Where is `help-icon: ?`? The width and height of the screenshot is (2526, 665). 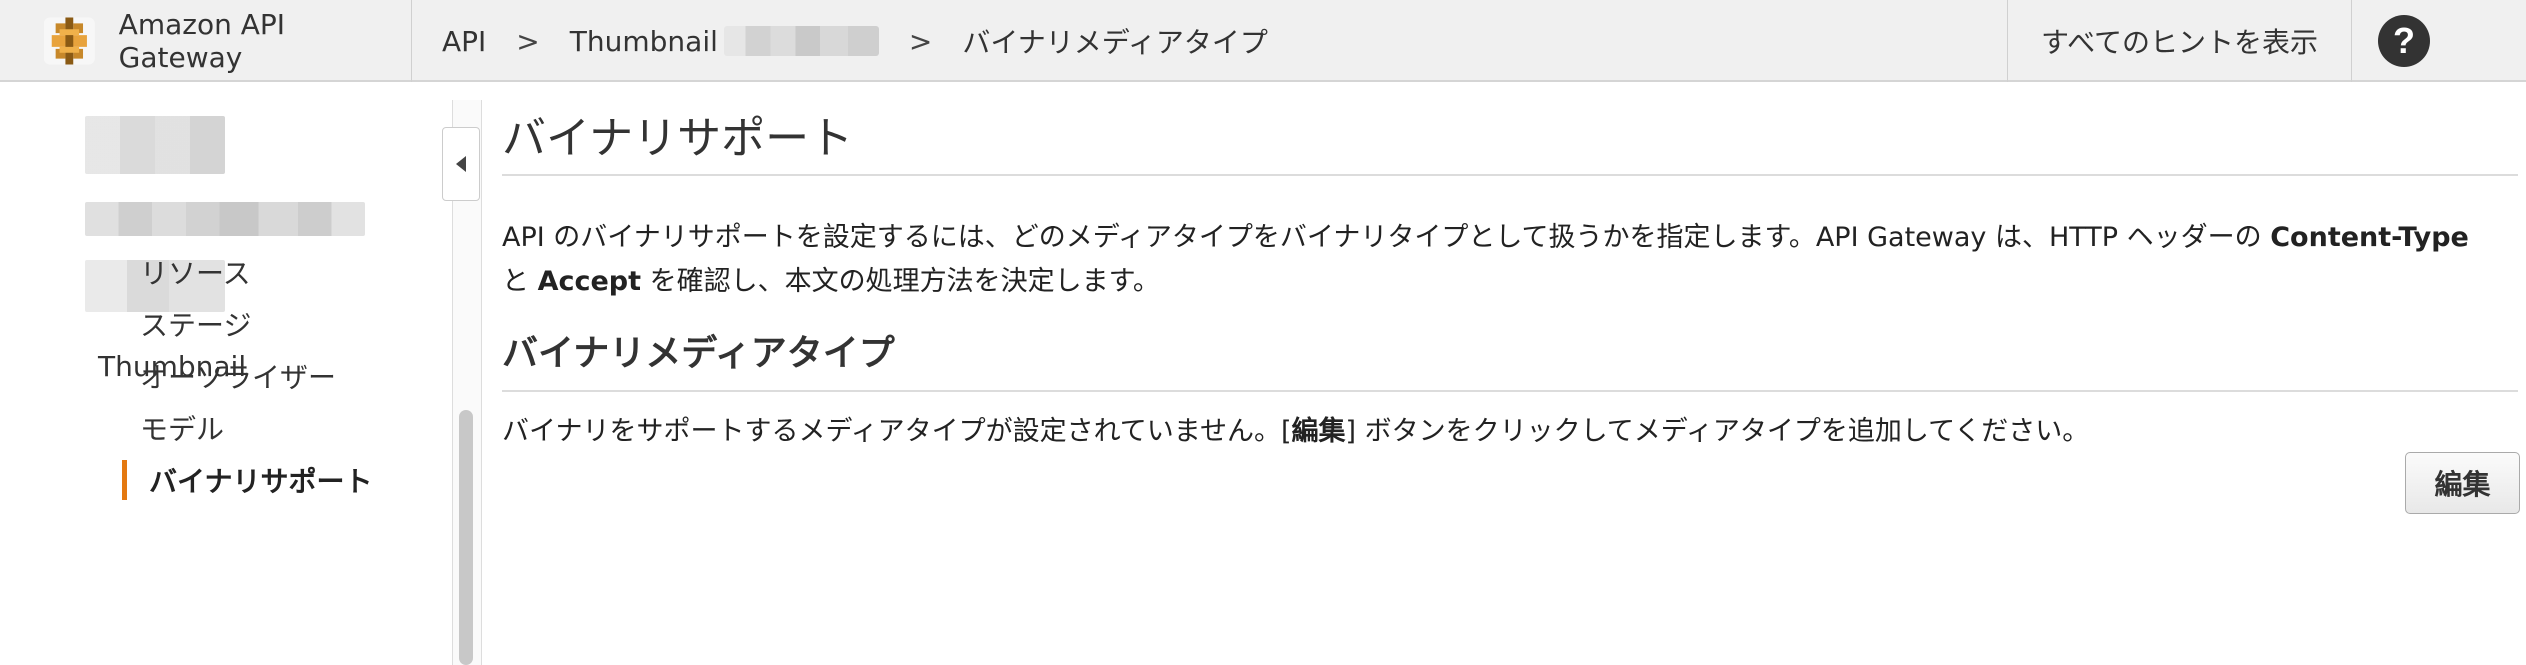
help-icon: ? is located at coordinates (2404, 41).